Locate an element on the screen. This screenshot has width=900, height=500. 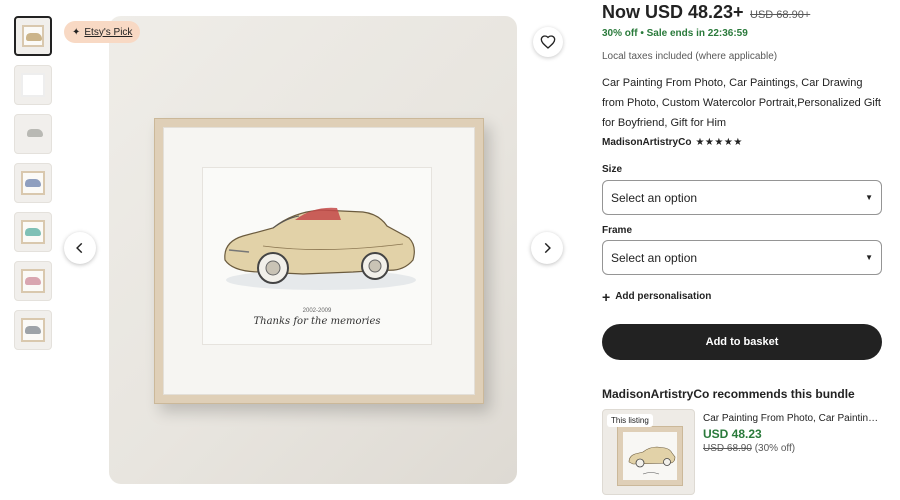
bundle-original-price: USD 68.90 is located at coordinates (727, 448).